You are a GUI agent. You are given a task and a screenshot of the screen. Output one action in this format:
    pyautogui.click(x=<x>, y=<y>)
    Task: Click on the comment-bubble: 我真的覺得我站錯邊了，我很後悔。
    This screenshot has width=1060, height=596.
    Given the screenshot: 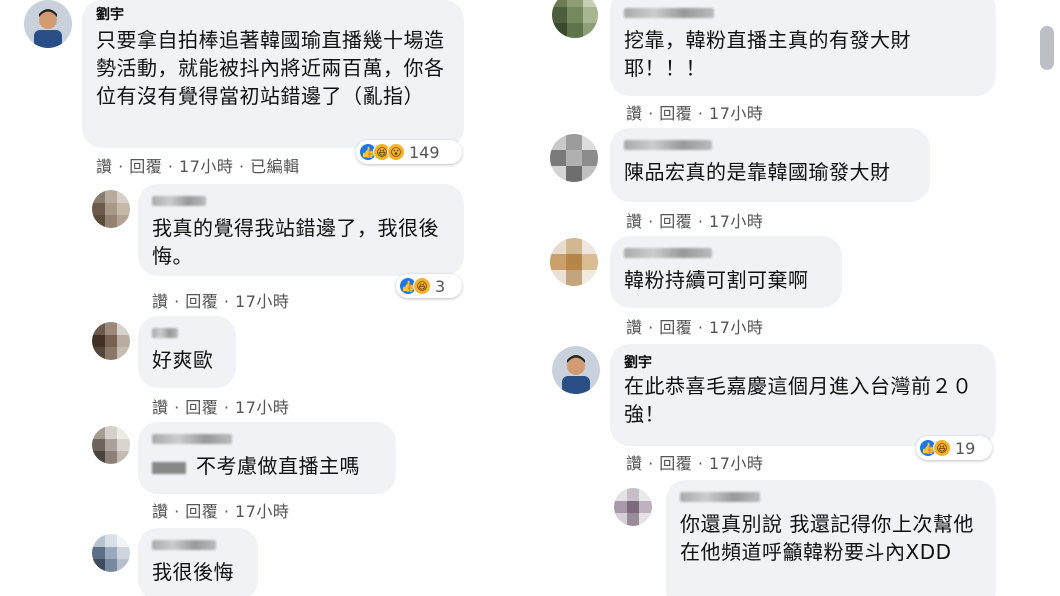 What is the action you would take?
    pyautogui.click(x=301, y=230)
    